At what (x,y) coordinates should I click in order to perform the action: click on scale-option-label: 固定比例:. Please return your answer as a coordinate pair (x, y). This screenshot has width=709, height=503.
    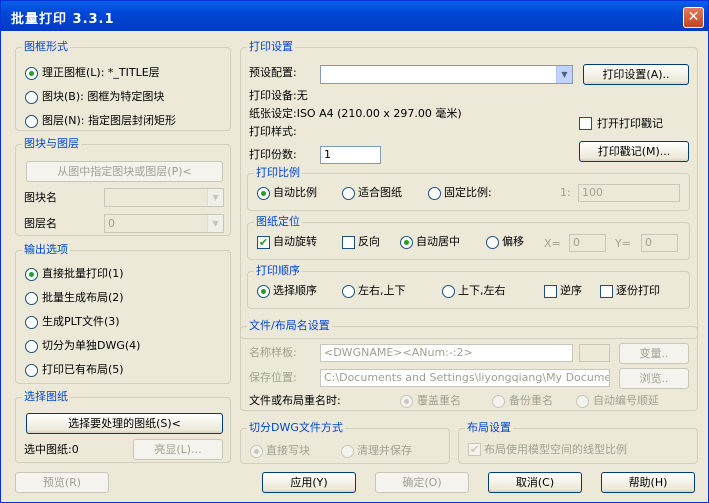
    Looking at the image, I should click on (468, 193).